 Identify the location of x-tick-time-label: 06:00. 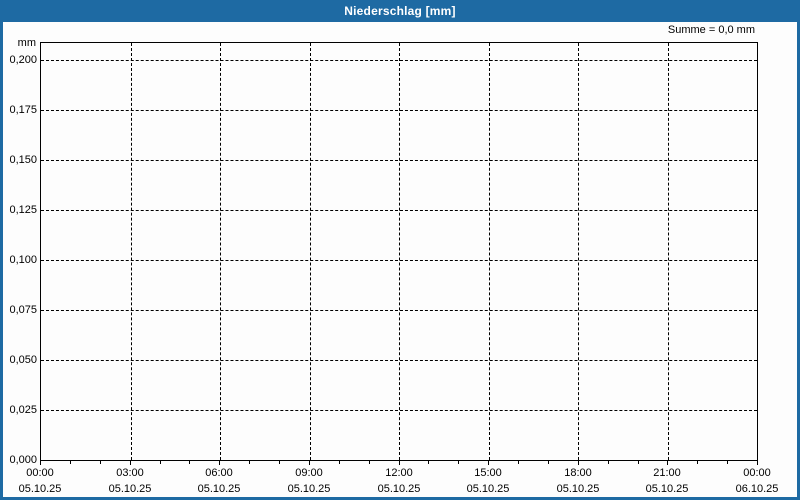
(219, 473).